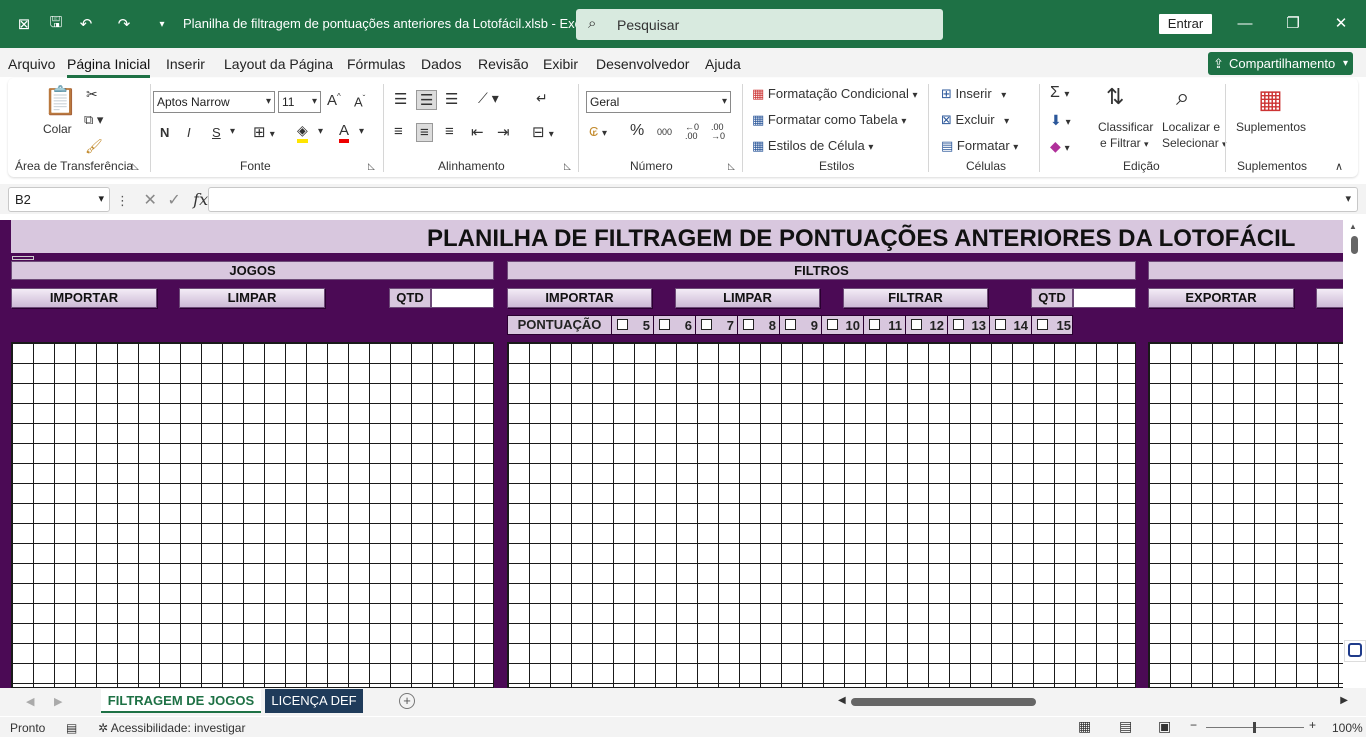  Describe the element at coordinates (1293, 24) in the screenshot. I see `restore-icon: ❐` at that location.